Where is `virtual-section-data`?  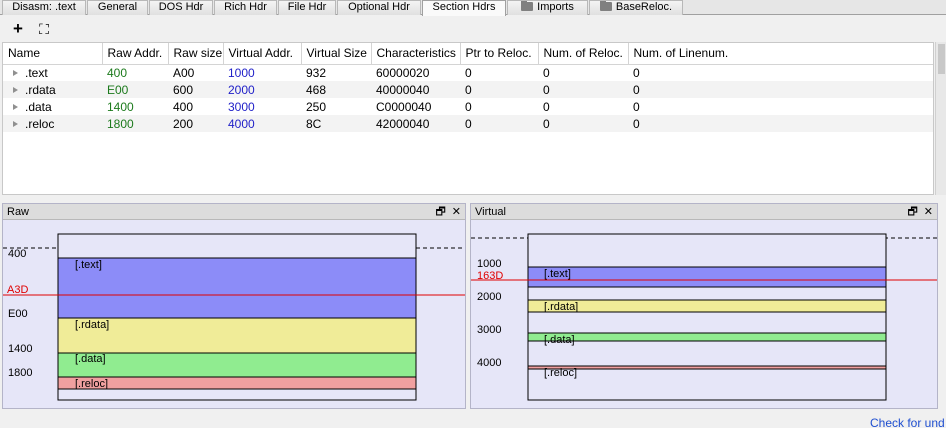
virtual-section-data is located at coordinates (707, 337).